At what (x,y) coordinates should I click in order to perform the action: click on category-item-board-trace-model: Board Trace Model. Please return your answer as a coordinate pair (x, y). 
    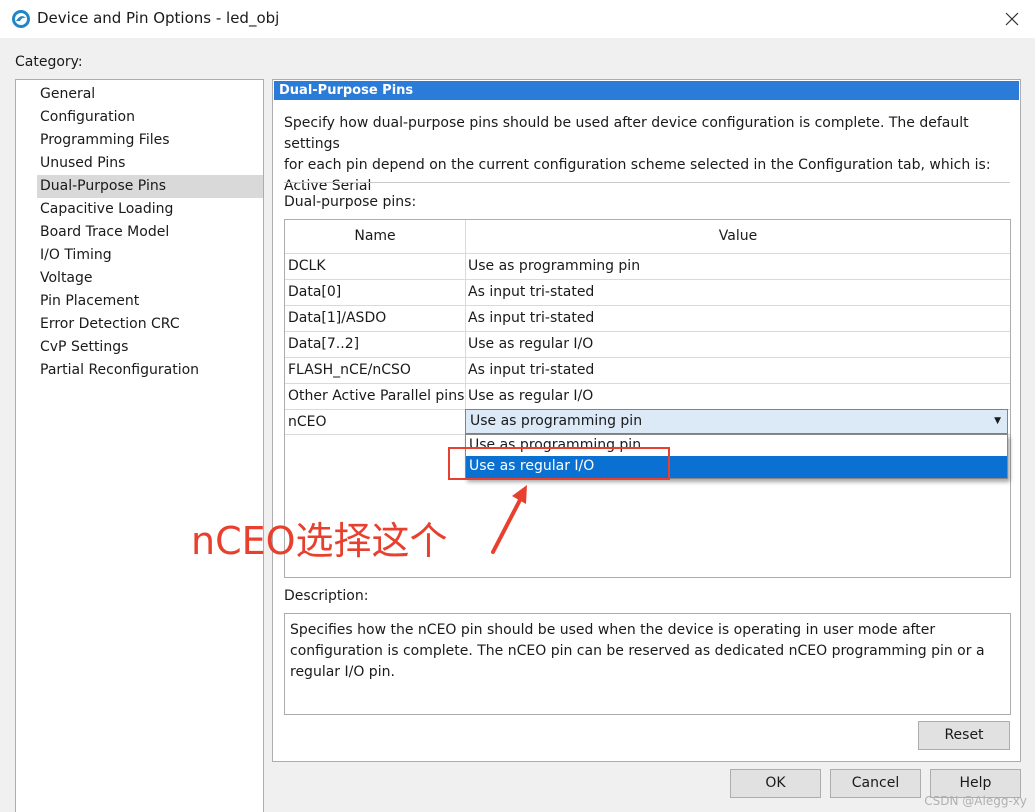
    Looking at the image, I should click on (150, 232).